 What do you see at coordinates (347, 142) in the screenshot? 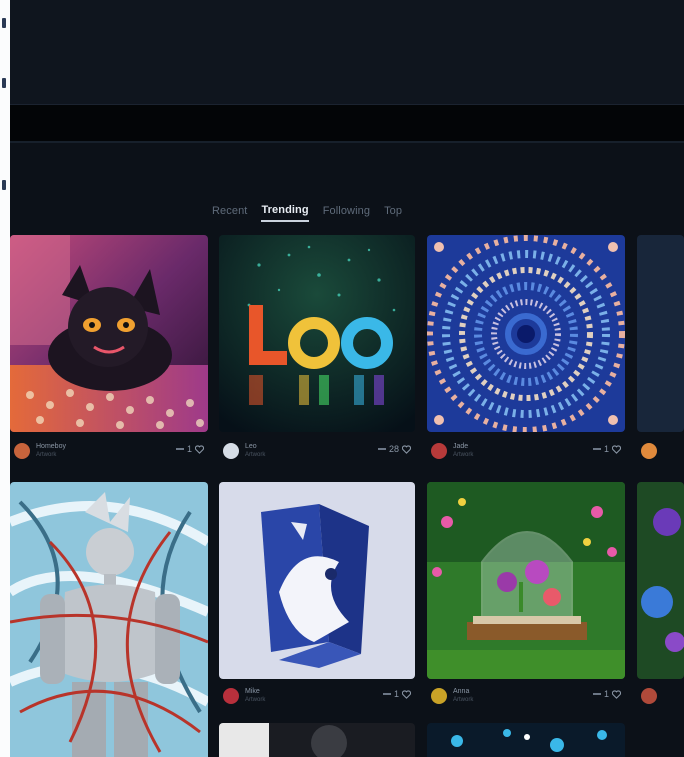
I see `divider` at bounding box center [347, 142].